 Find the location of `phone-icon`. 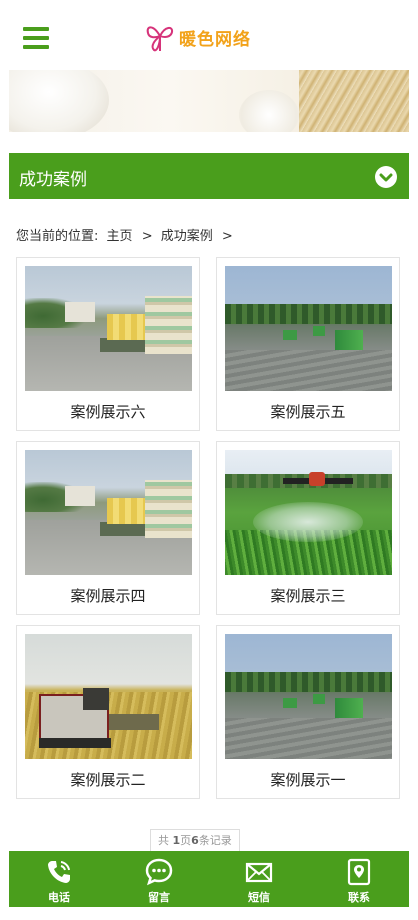

phone-icon is located at coordinates (59, 872).